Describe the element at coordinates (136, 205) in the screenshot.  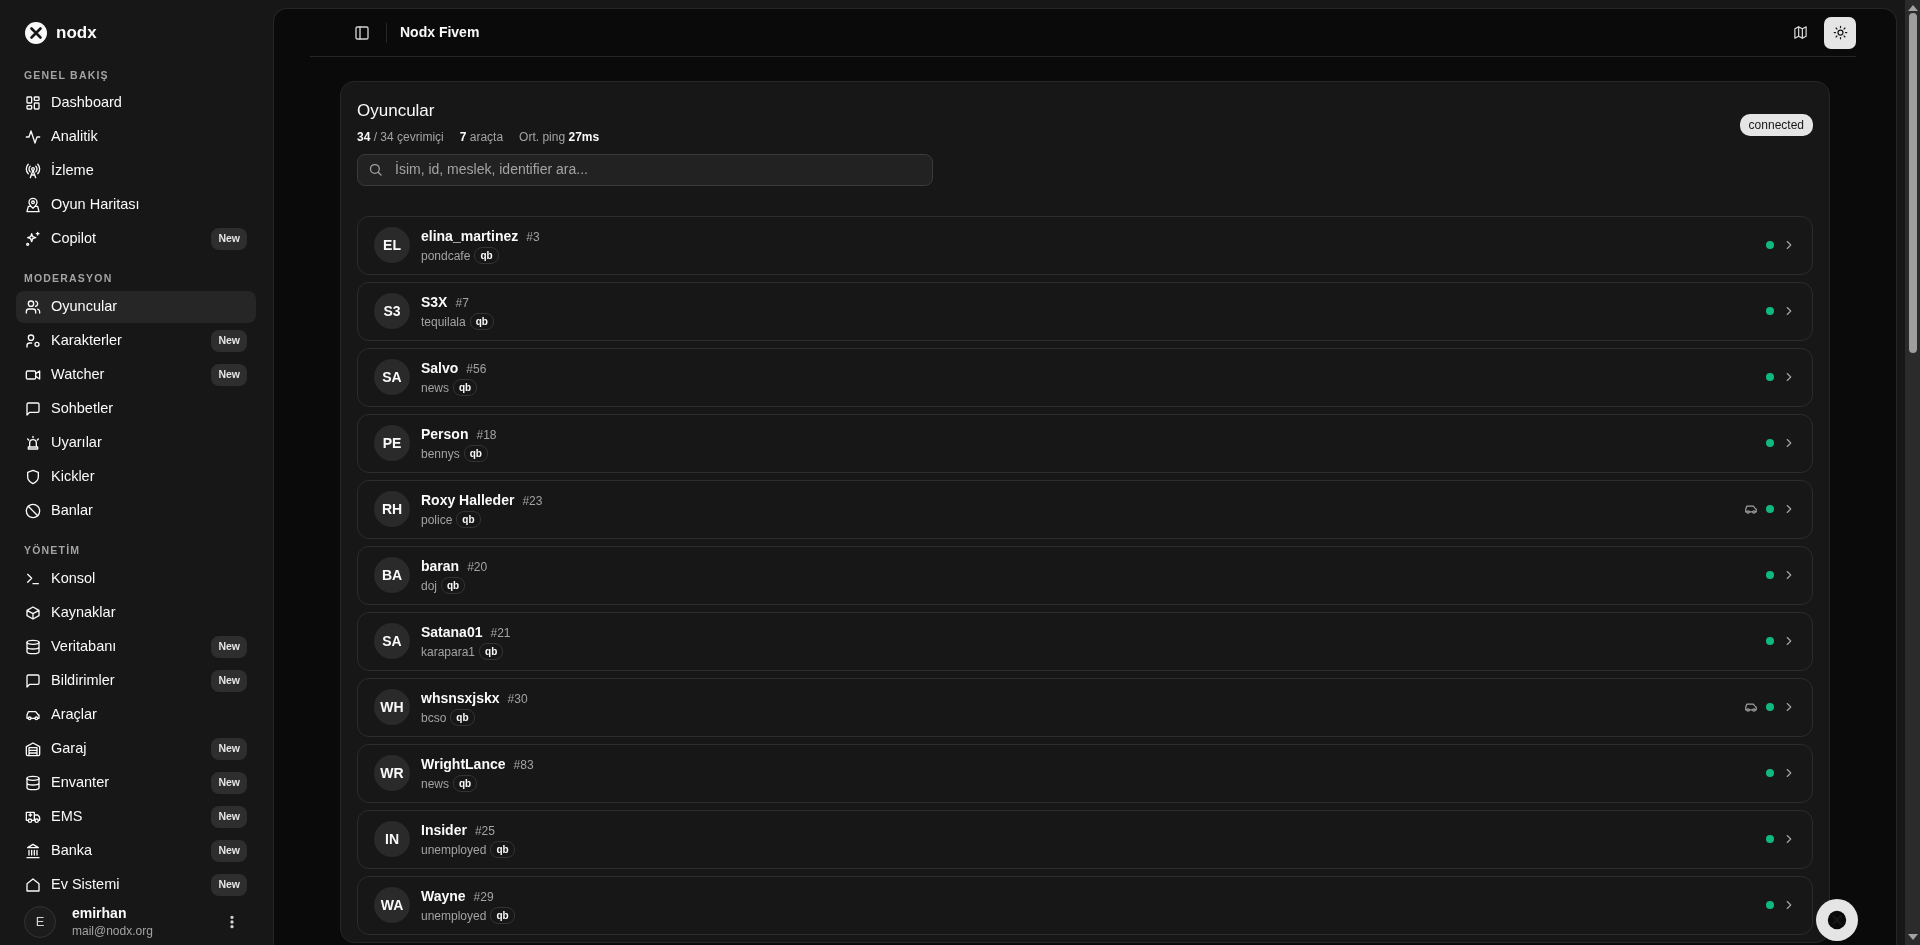
I see `sidebar-item: Oyun Haritası` at that location.